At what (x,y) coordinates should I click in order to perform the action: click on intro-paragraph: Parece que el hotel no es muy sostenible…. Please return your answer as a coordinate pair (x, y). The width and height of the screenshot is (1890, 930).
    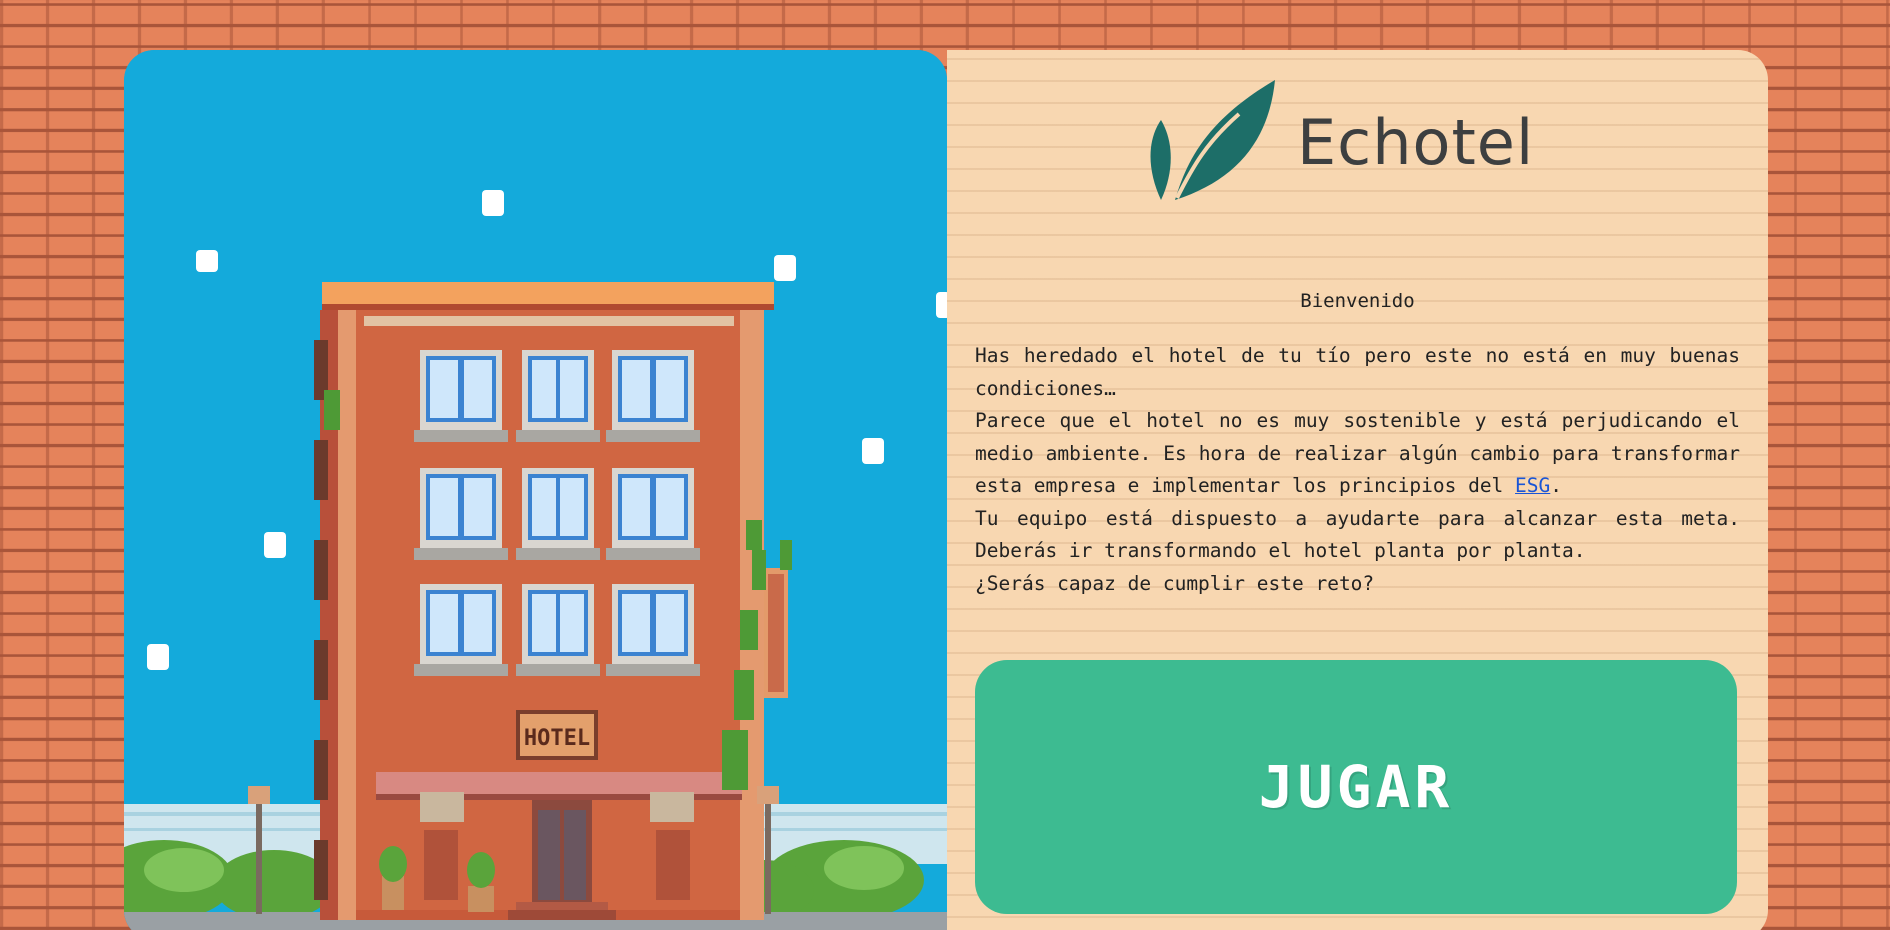
    Looking at the image, I should click on (1357, 454).